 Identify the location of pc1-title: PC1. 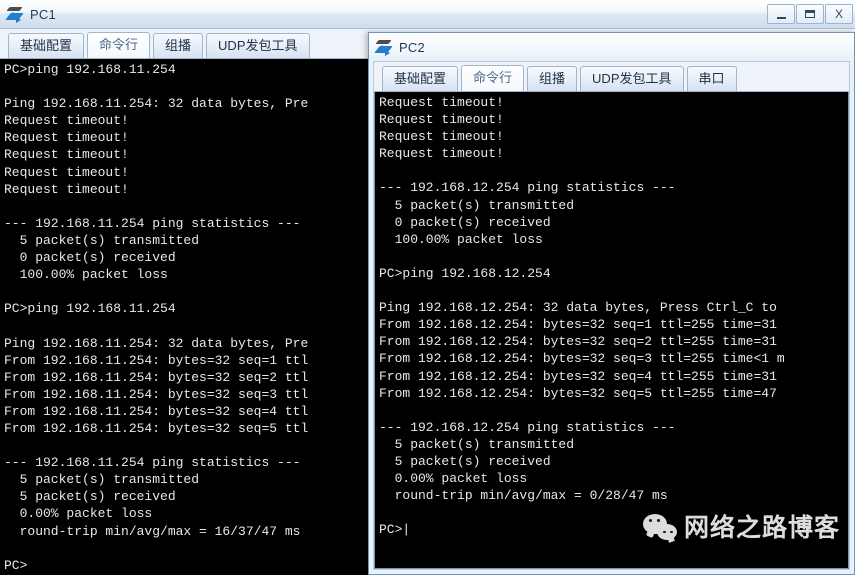
(43, 14).